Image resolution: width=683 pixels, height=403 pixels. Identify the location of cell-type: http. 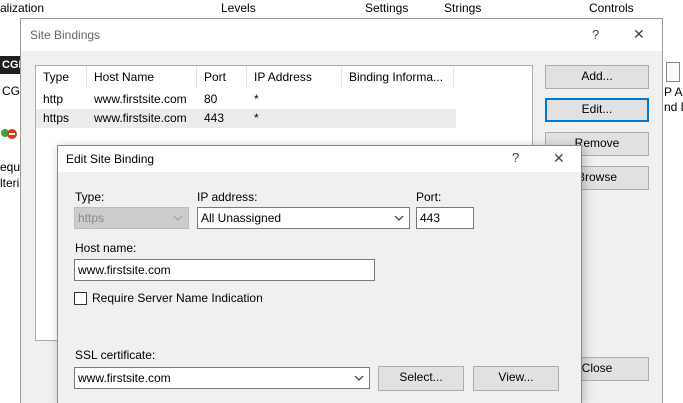
(53, 99).